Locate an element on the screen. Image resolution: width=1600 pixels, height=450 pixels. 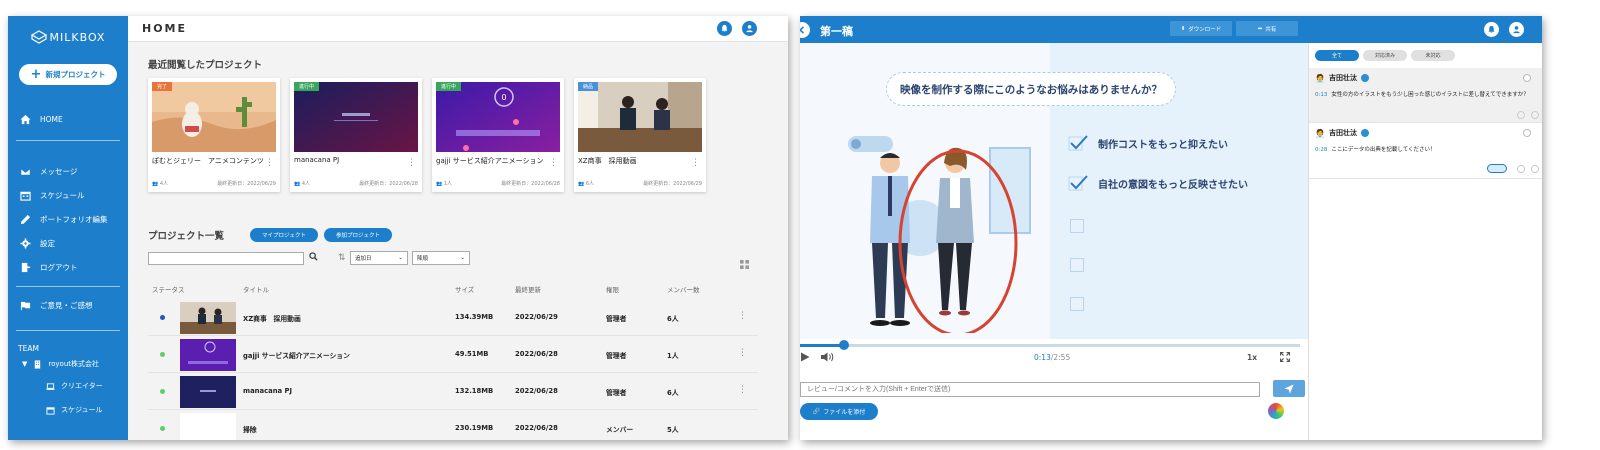
filter-tab-all: 全て is located at coordinates (1337, 55).